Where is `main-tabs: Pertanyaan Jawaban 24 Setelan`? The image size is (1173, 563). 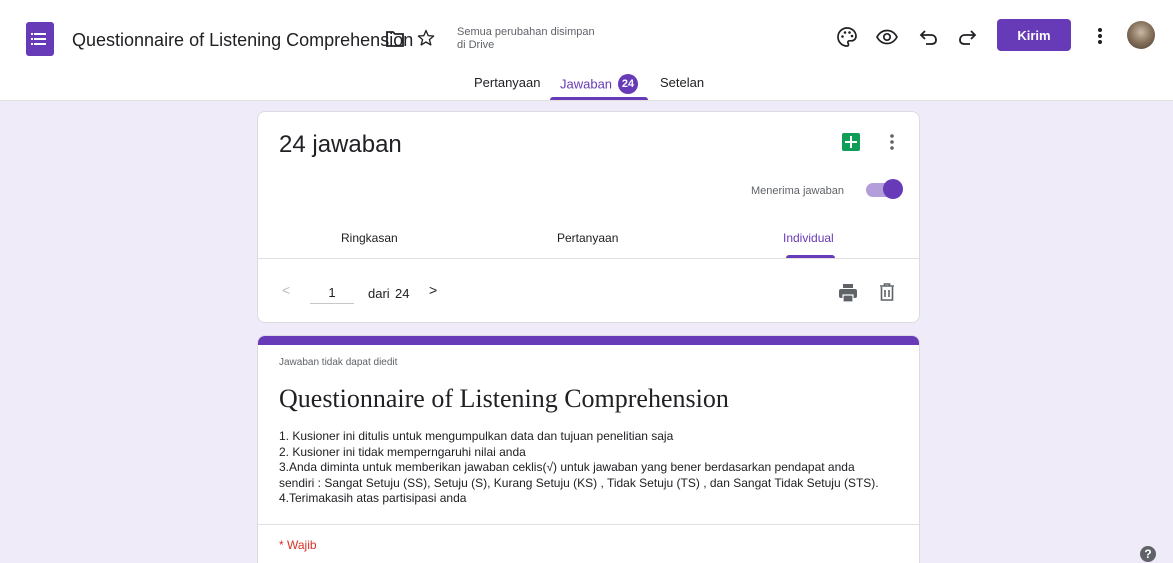 main-tabs: Pertanyaan Jawaban 24 Setelan is located at coordinates (586, 85).